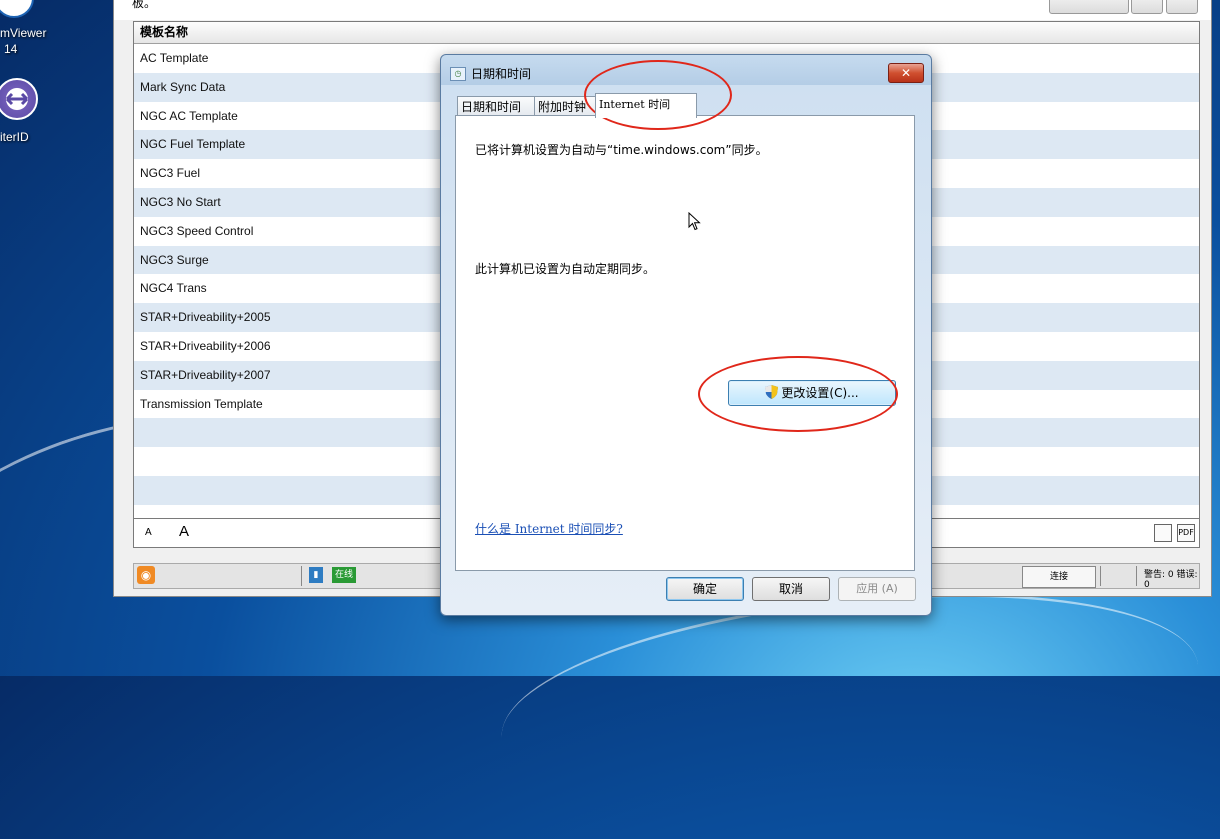  Describe the element at coordinates (791, 589) in the screenshot. I see `cancel-button: 取消` at that location.